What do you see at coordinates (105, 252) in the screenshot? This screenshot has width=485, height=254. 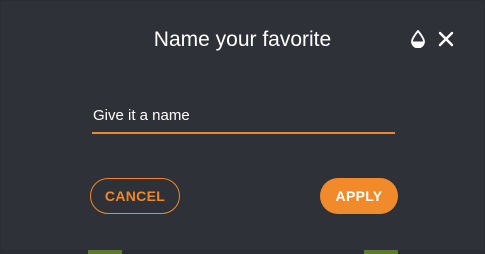 I see `backdrop-strip-left` at bounding box center [105, 252].